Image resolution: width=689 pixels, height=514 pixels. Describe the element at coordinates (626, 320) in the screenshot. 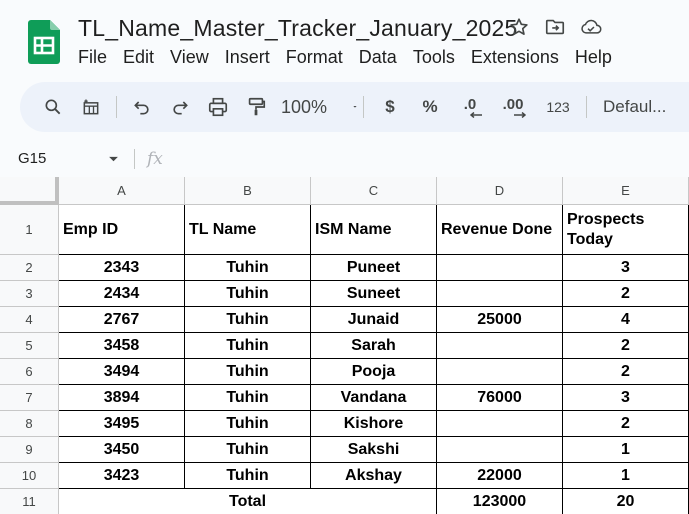

I see `table-cell: 4` at that location.